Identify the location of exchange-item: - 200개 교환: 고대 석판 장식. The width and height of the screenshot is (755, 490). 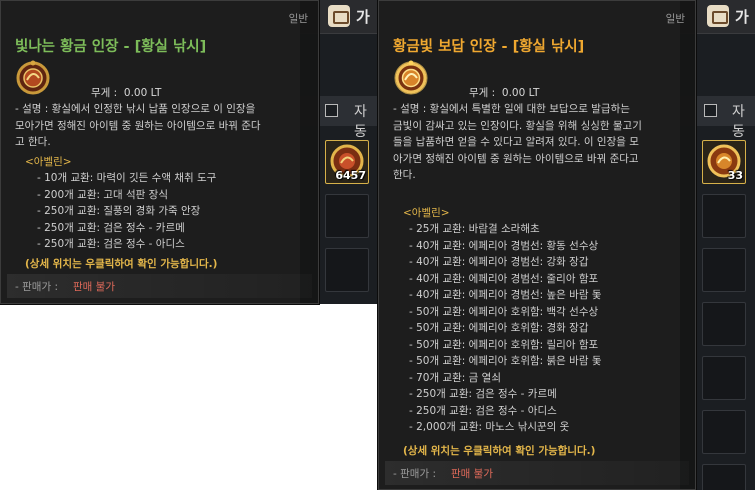
(102, 194).